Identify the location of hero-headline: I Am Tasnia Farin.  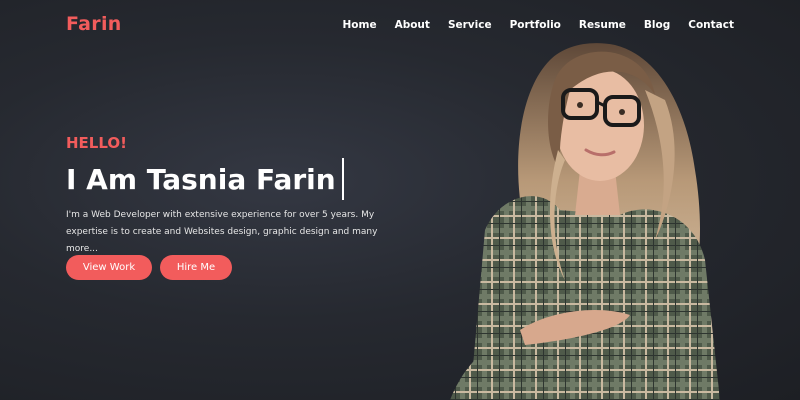
(205, 179).